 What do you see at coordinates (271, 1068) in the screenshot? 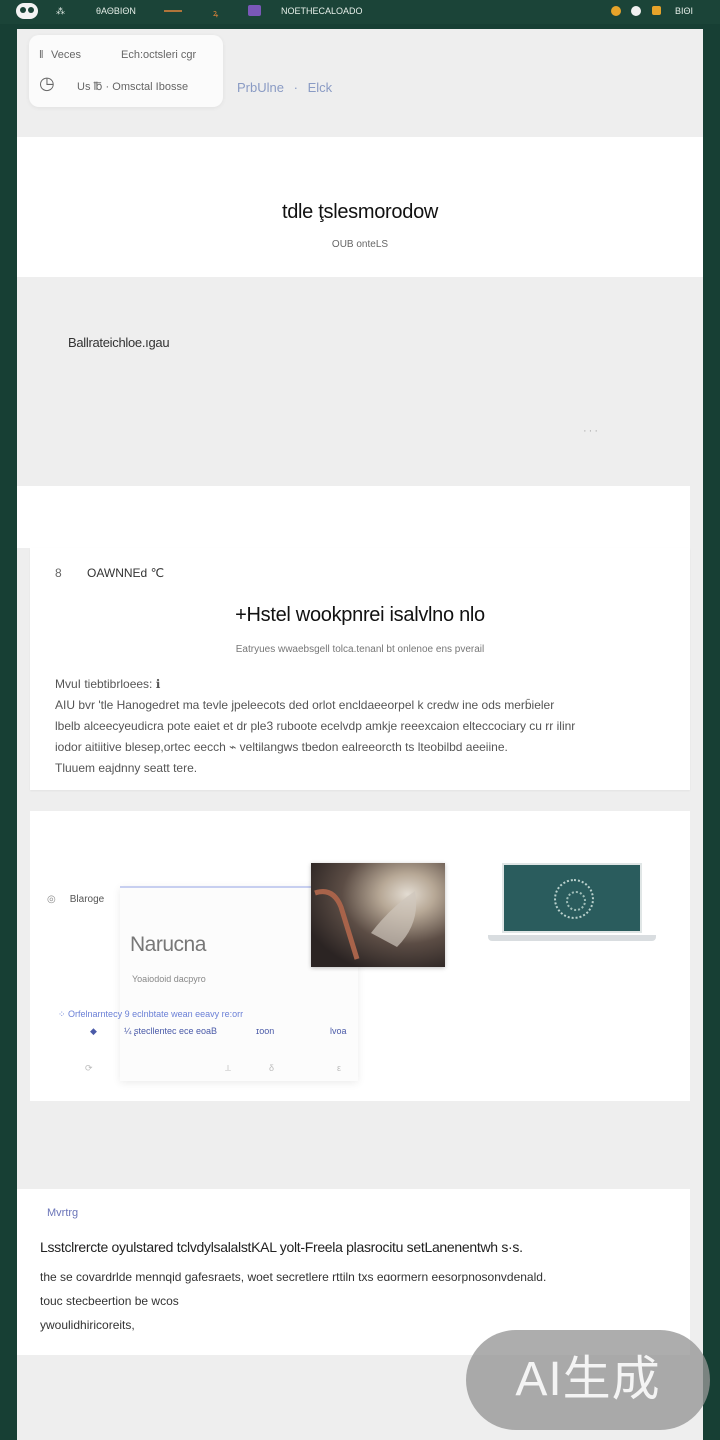
I see `footer-icon: δ` at bounding box center [271, 1068].